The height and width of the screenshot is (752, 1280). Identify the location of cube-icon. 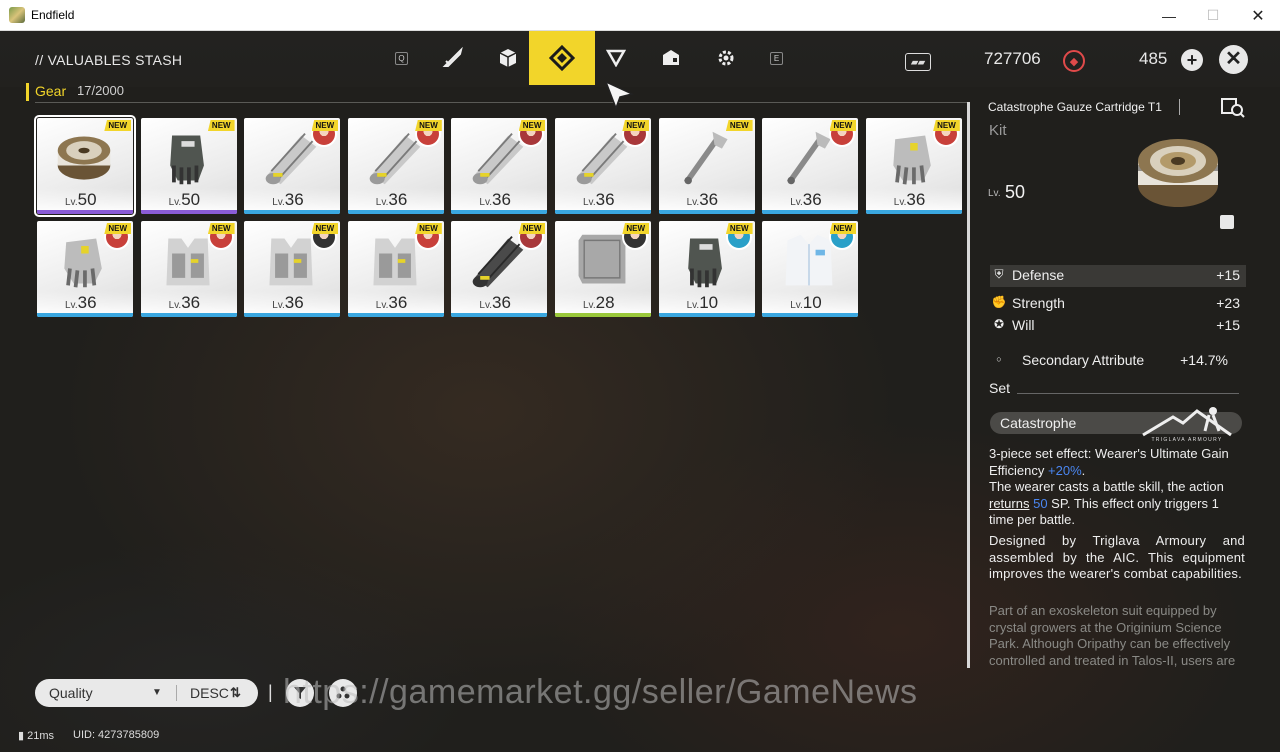
(508, 58).